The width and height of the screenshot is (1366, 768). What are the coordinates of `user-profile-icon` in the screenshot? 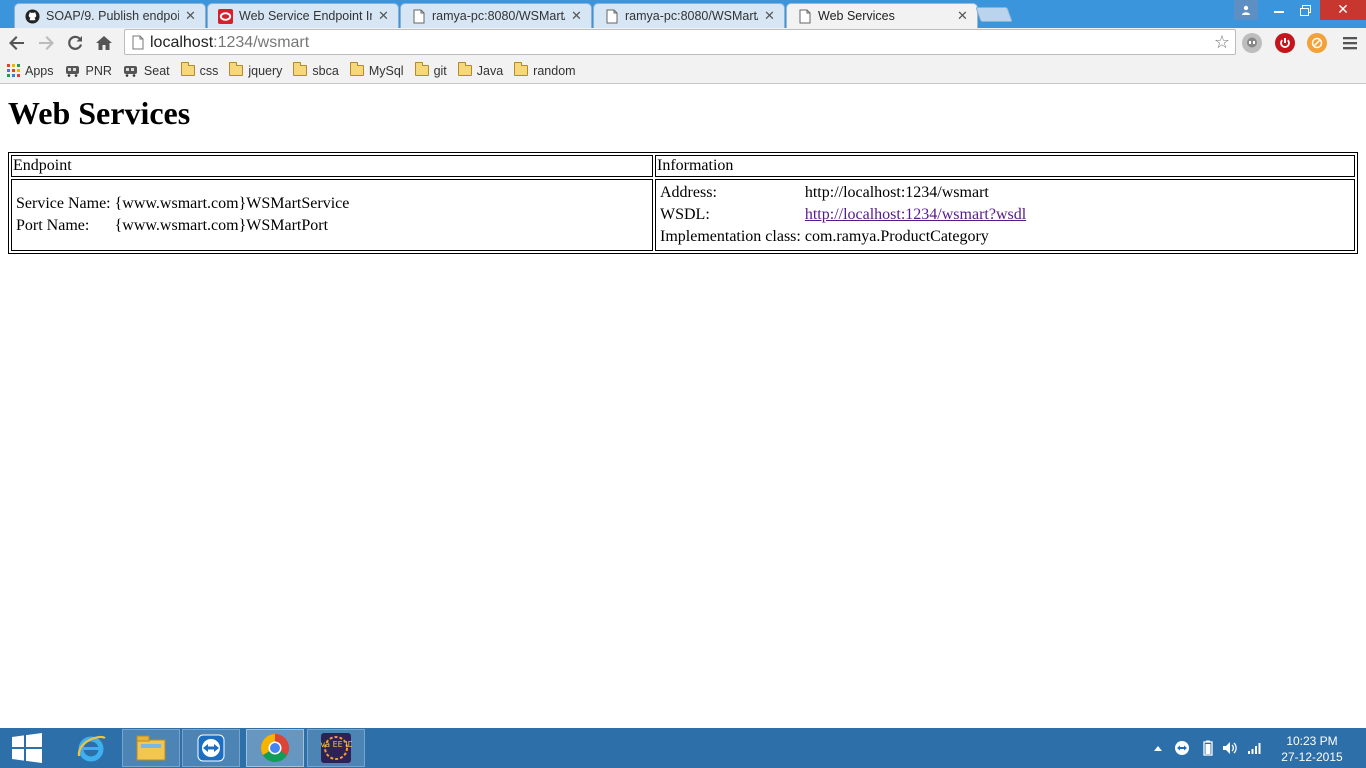 It's located at (1246, 10).